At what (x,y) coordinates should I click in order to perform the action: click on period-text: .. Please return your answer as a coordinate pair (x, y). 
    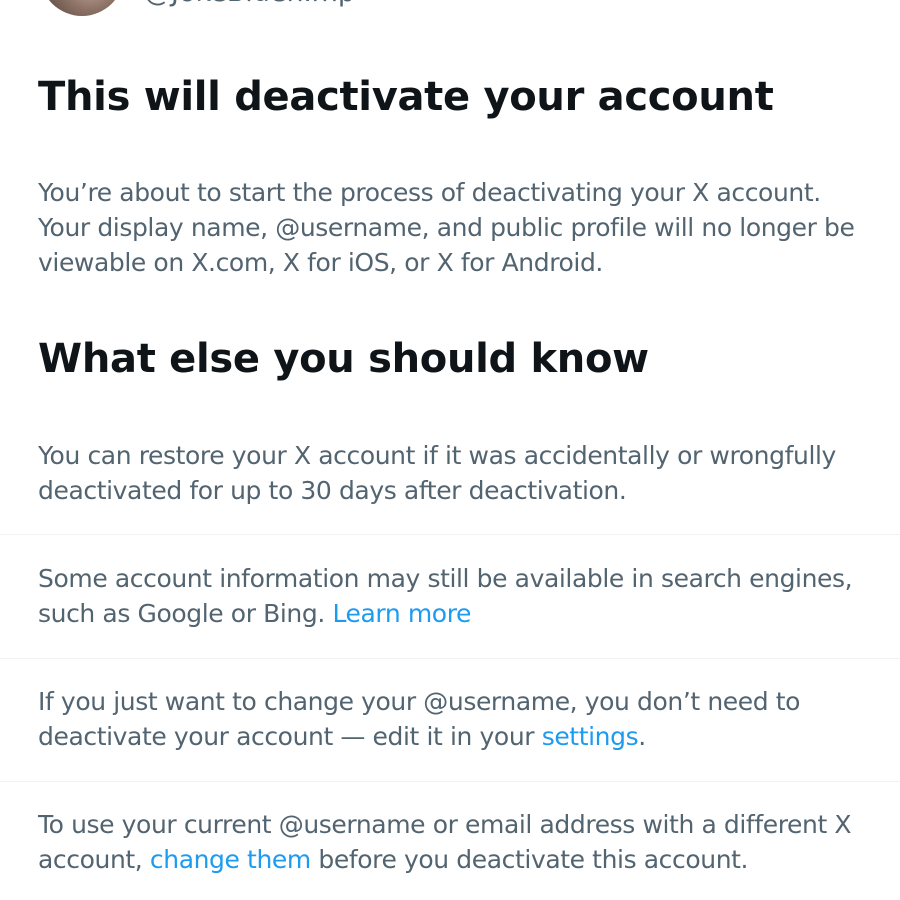
    Looking at the image, I should click on (642, 736).